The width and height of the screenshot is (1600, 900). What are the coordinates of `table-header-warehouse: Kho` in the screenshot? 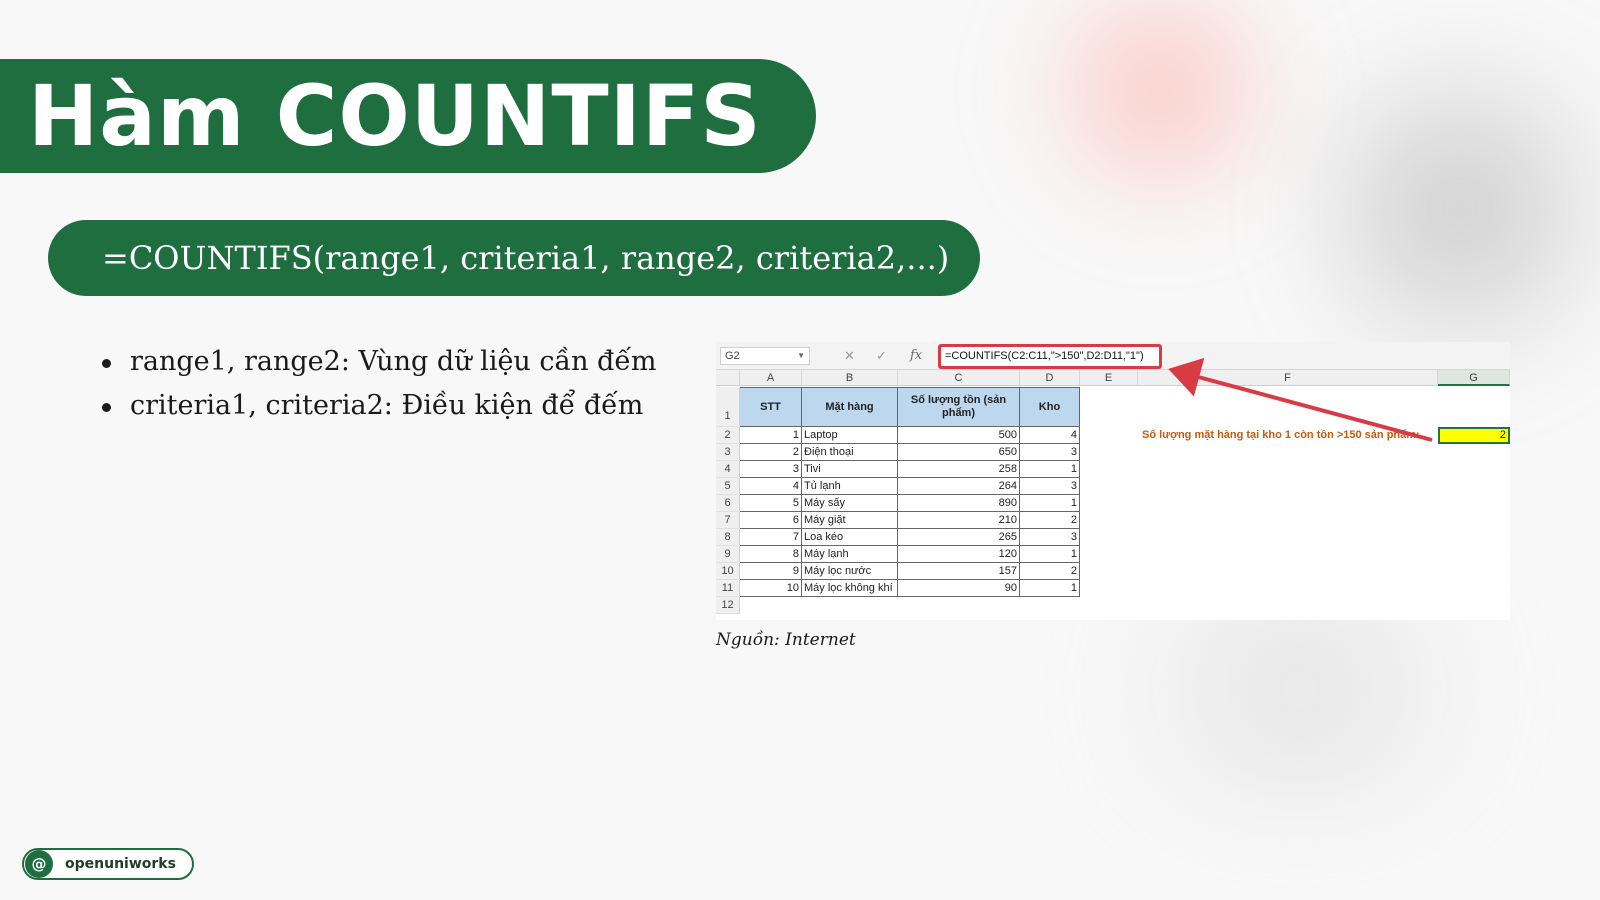 It's located at (1050, 407).